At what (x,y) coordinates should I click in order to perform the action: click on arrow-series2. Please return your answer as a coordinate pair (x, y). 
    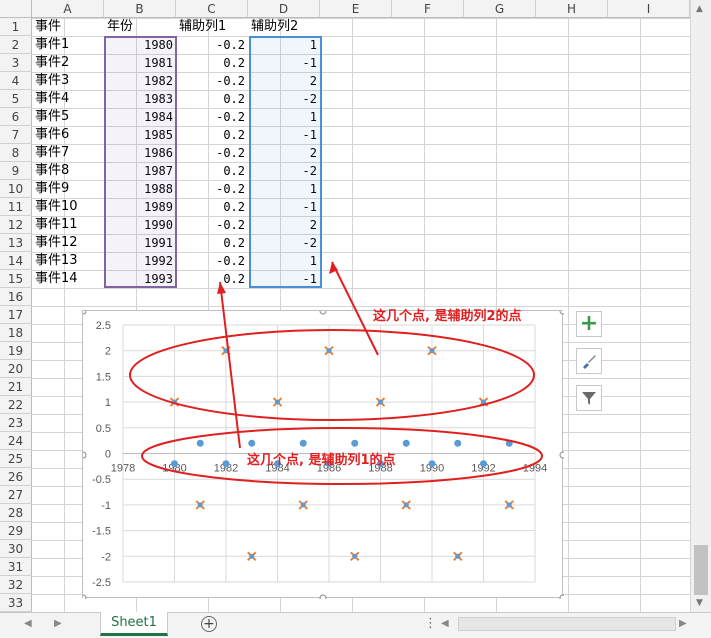
    Looking at the image, I should click on (355, 308).